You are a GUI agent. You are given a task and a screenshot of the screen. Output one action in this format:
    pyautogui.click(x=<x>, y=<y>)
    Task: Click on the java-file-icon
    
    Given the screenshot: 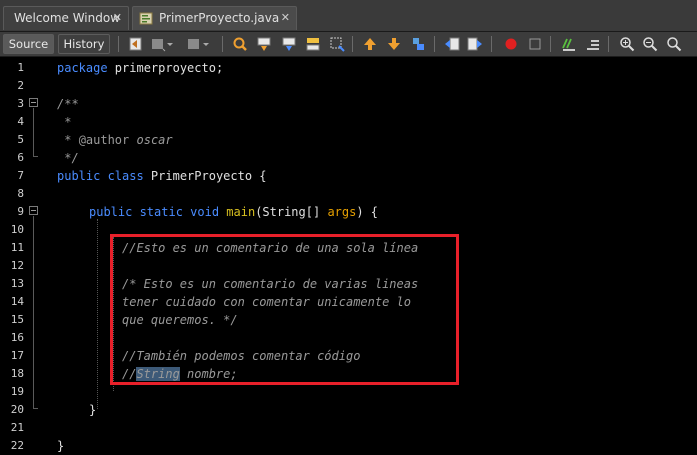 What is the action you would take?
    pyautogui.click(x=146, y=18)
    